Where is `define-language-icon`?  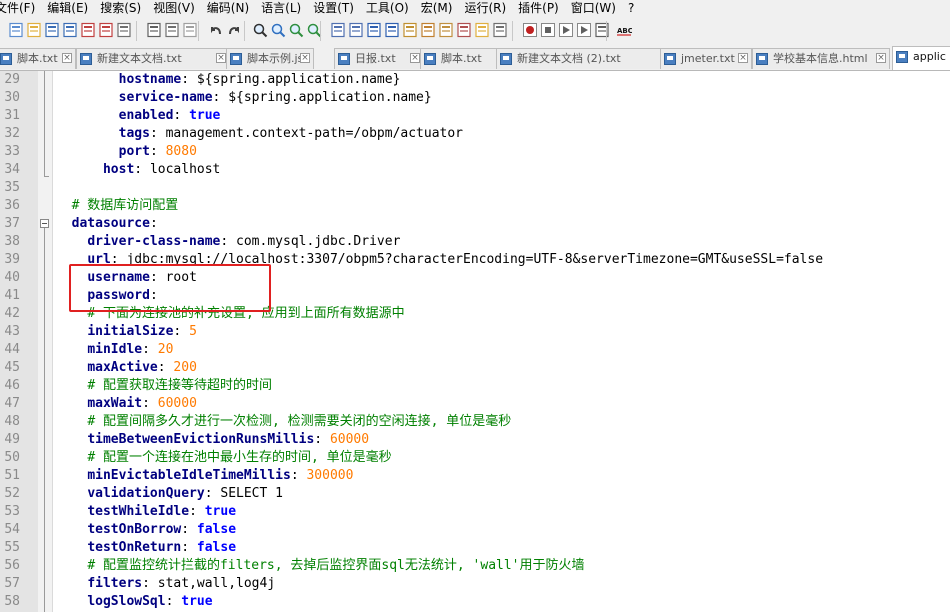
define-language-icon is located at coordinates (428, 30).